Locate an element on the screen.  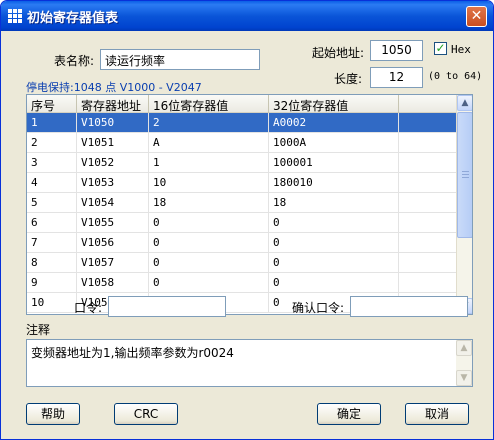
length-range-hint: (0 to 64) is located at coordinates (455, 76).